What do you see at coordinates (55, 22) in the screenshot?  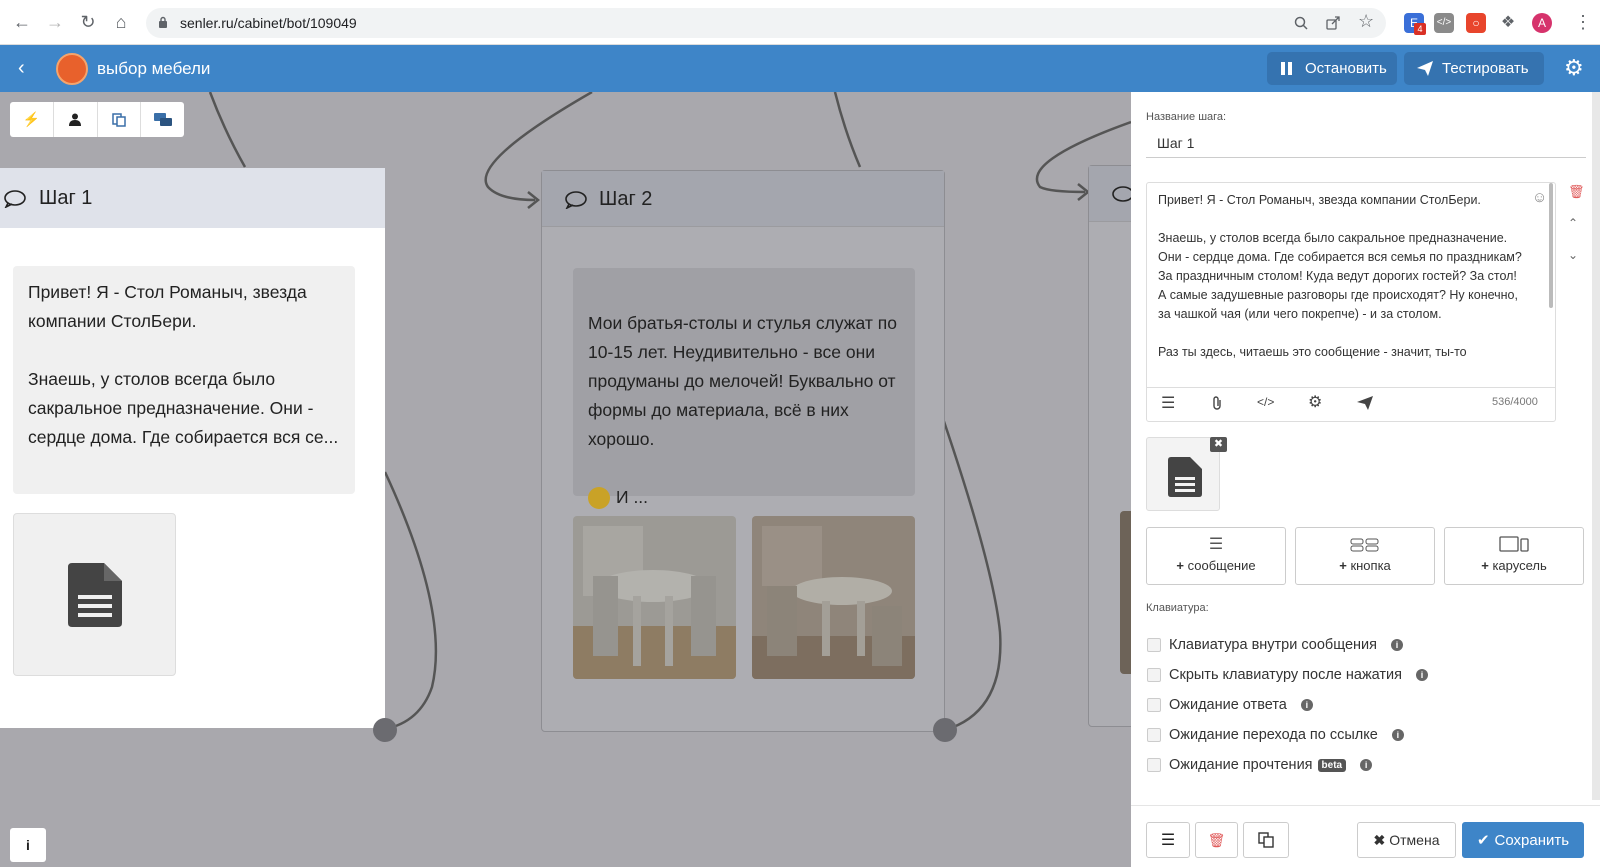 I see `forward-icon: →` at bounding box center [55, 22].